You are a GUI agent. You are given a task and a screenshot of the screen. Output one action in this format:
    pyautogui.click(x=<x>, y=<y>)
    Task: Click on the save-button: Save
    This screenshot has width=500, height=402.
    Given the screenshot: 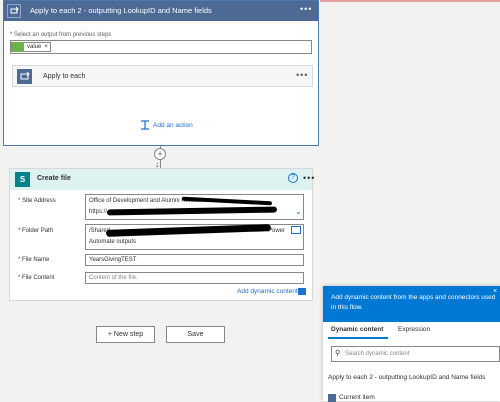 What is the action you would take?
    pyautogui.click(x=195, y=334)
    